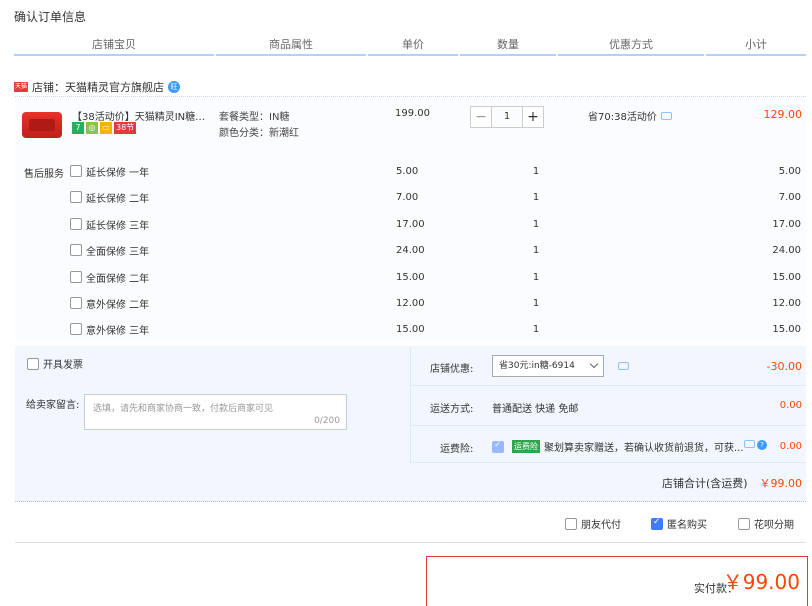 This screenshot has width=812, height=606. Describe the element at coordinates (784, 366) in the screenshot. I see `shop-discount-amount: -30.00` at that location.